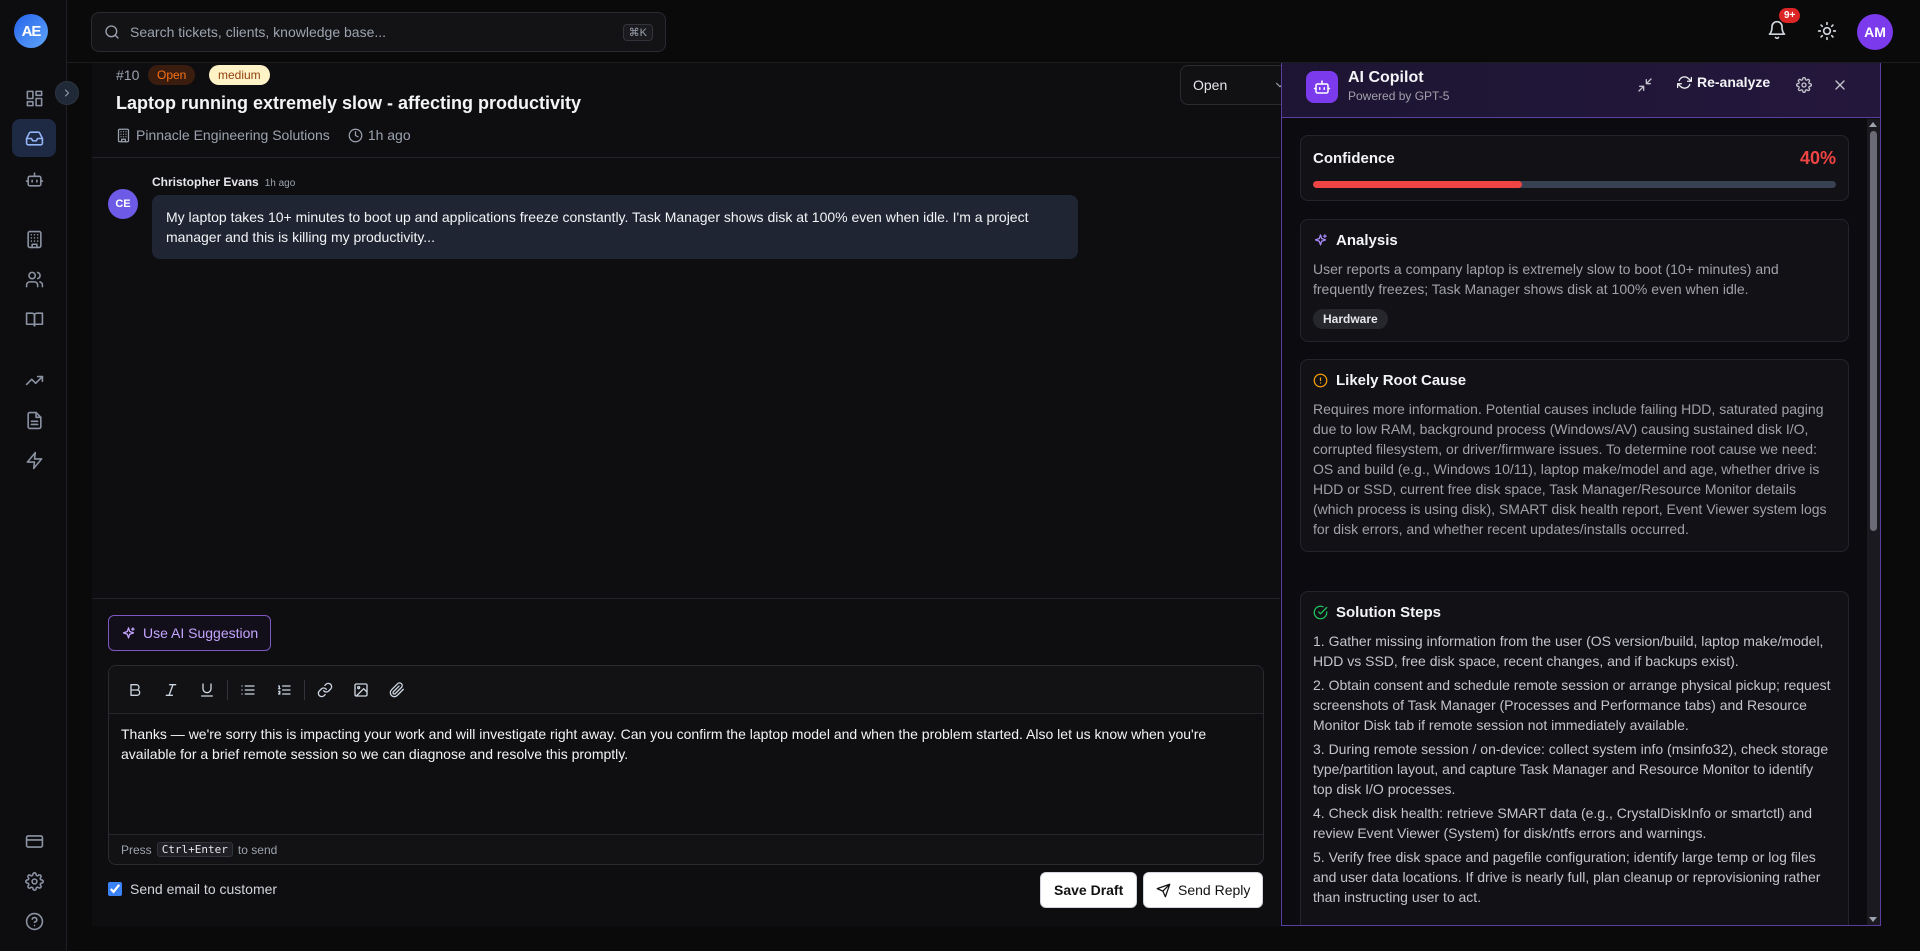 The width and height of the screenshot is (1920, 951). I want to click on search-icon, so click(117, 32).